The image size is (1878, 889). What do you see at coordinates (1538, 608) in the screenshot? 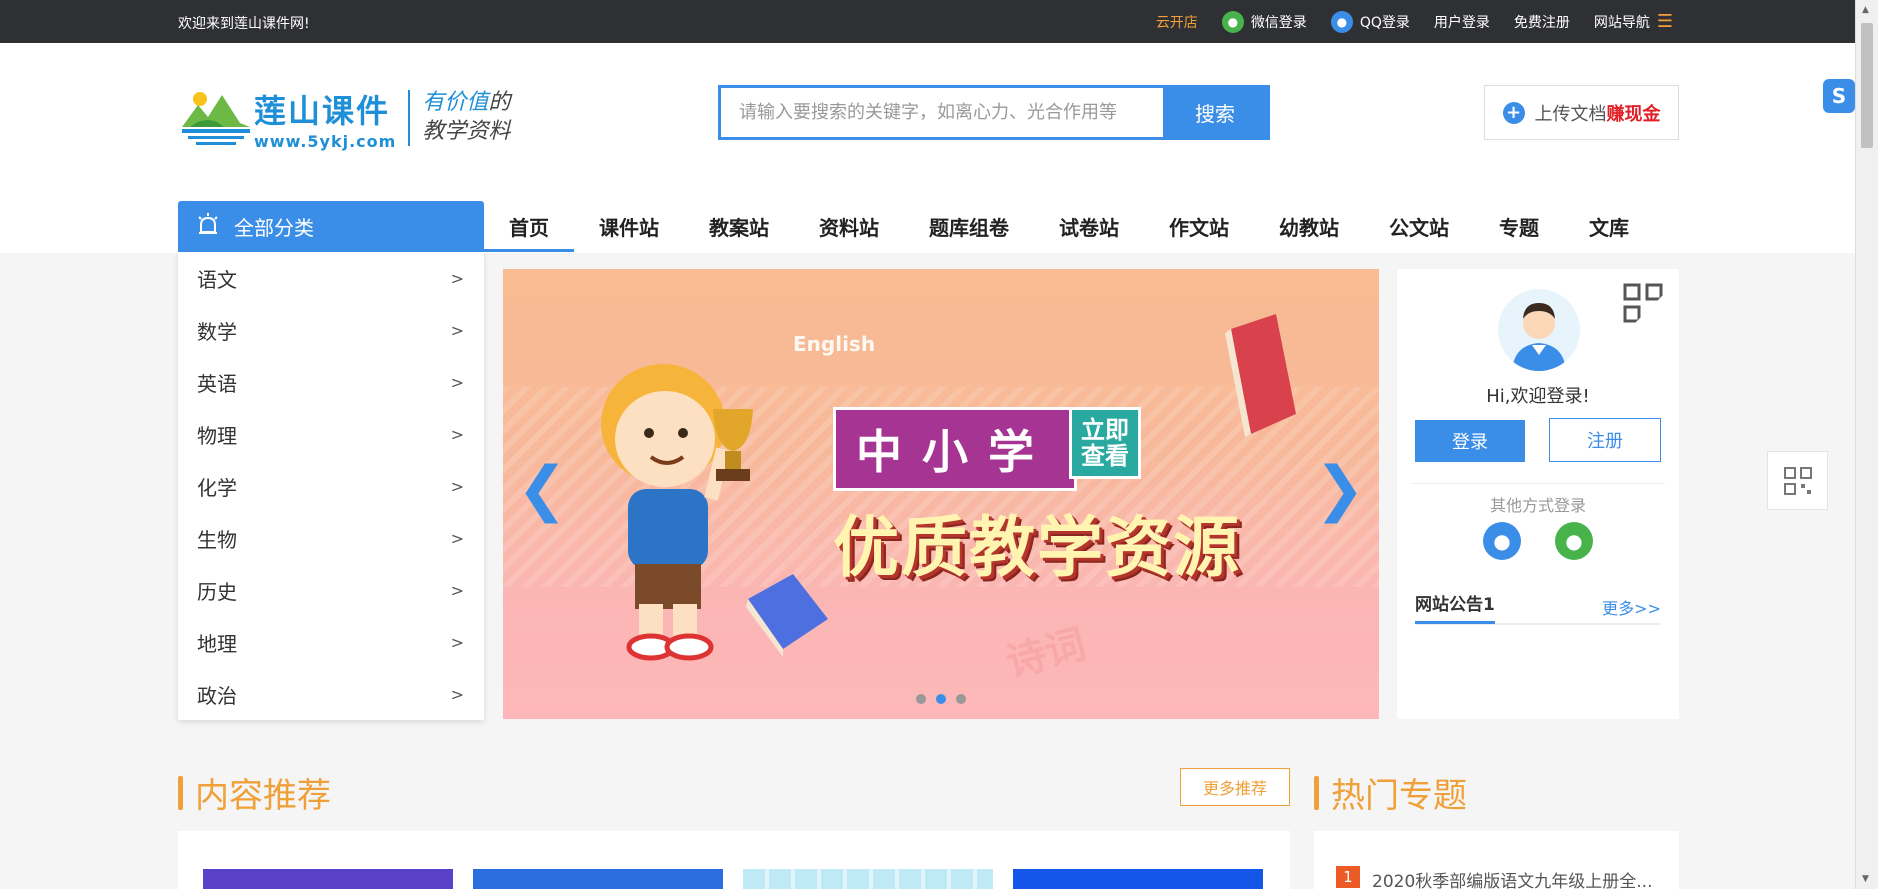
I see `notice-header: 网站公告1 更多>>` at bounding box center [1538, 608].